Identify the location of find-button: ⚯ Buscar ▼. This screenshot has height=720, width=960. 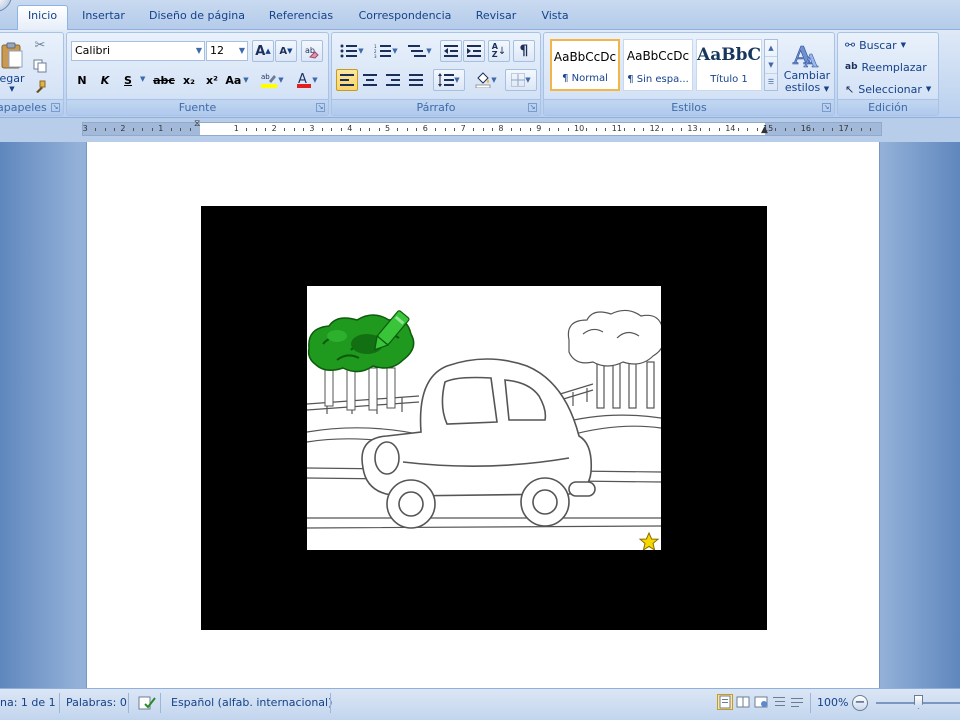
(889, 45).